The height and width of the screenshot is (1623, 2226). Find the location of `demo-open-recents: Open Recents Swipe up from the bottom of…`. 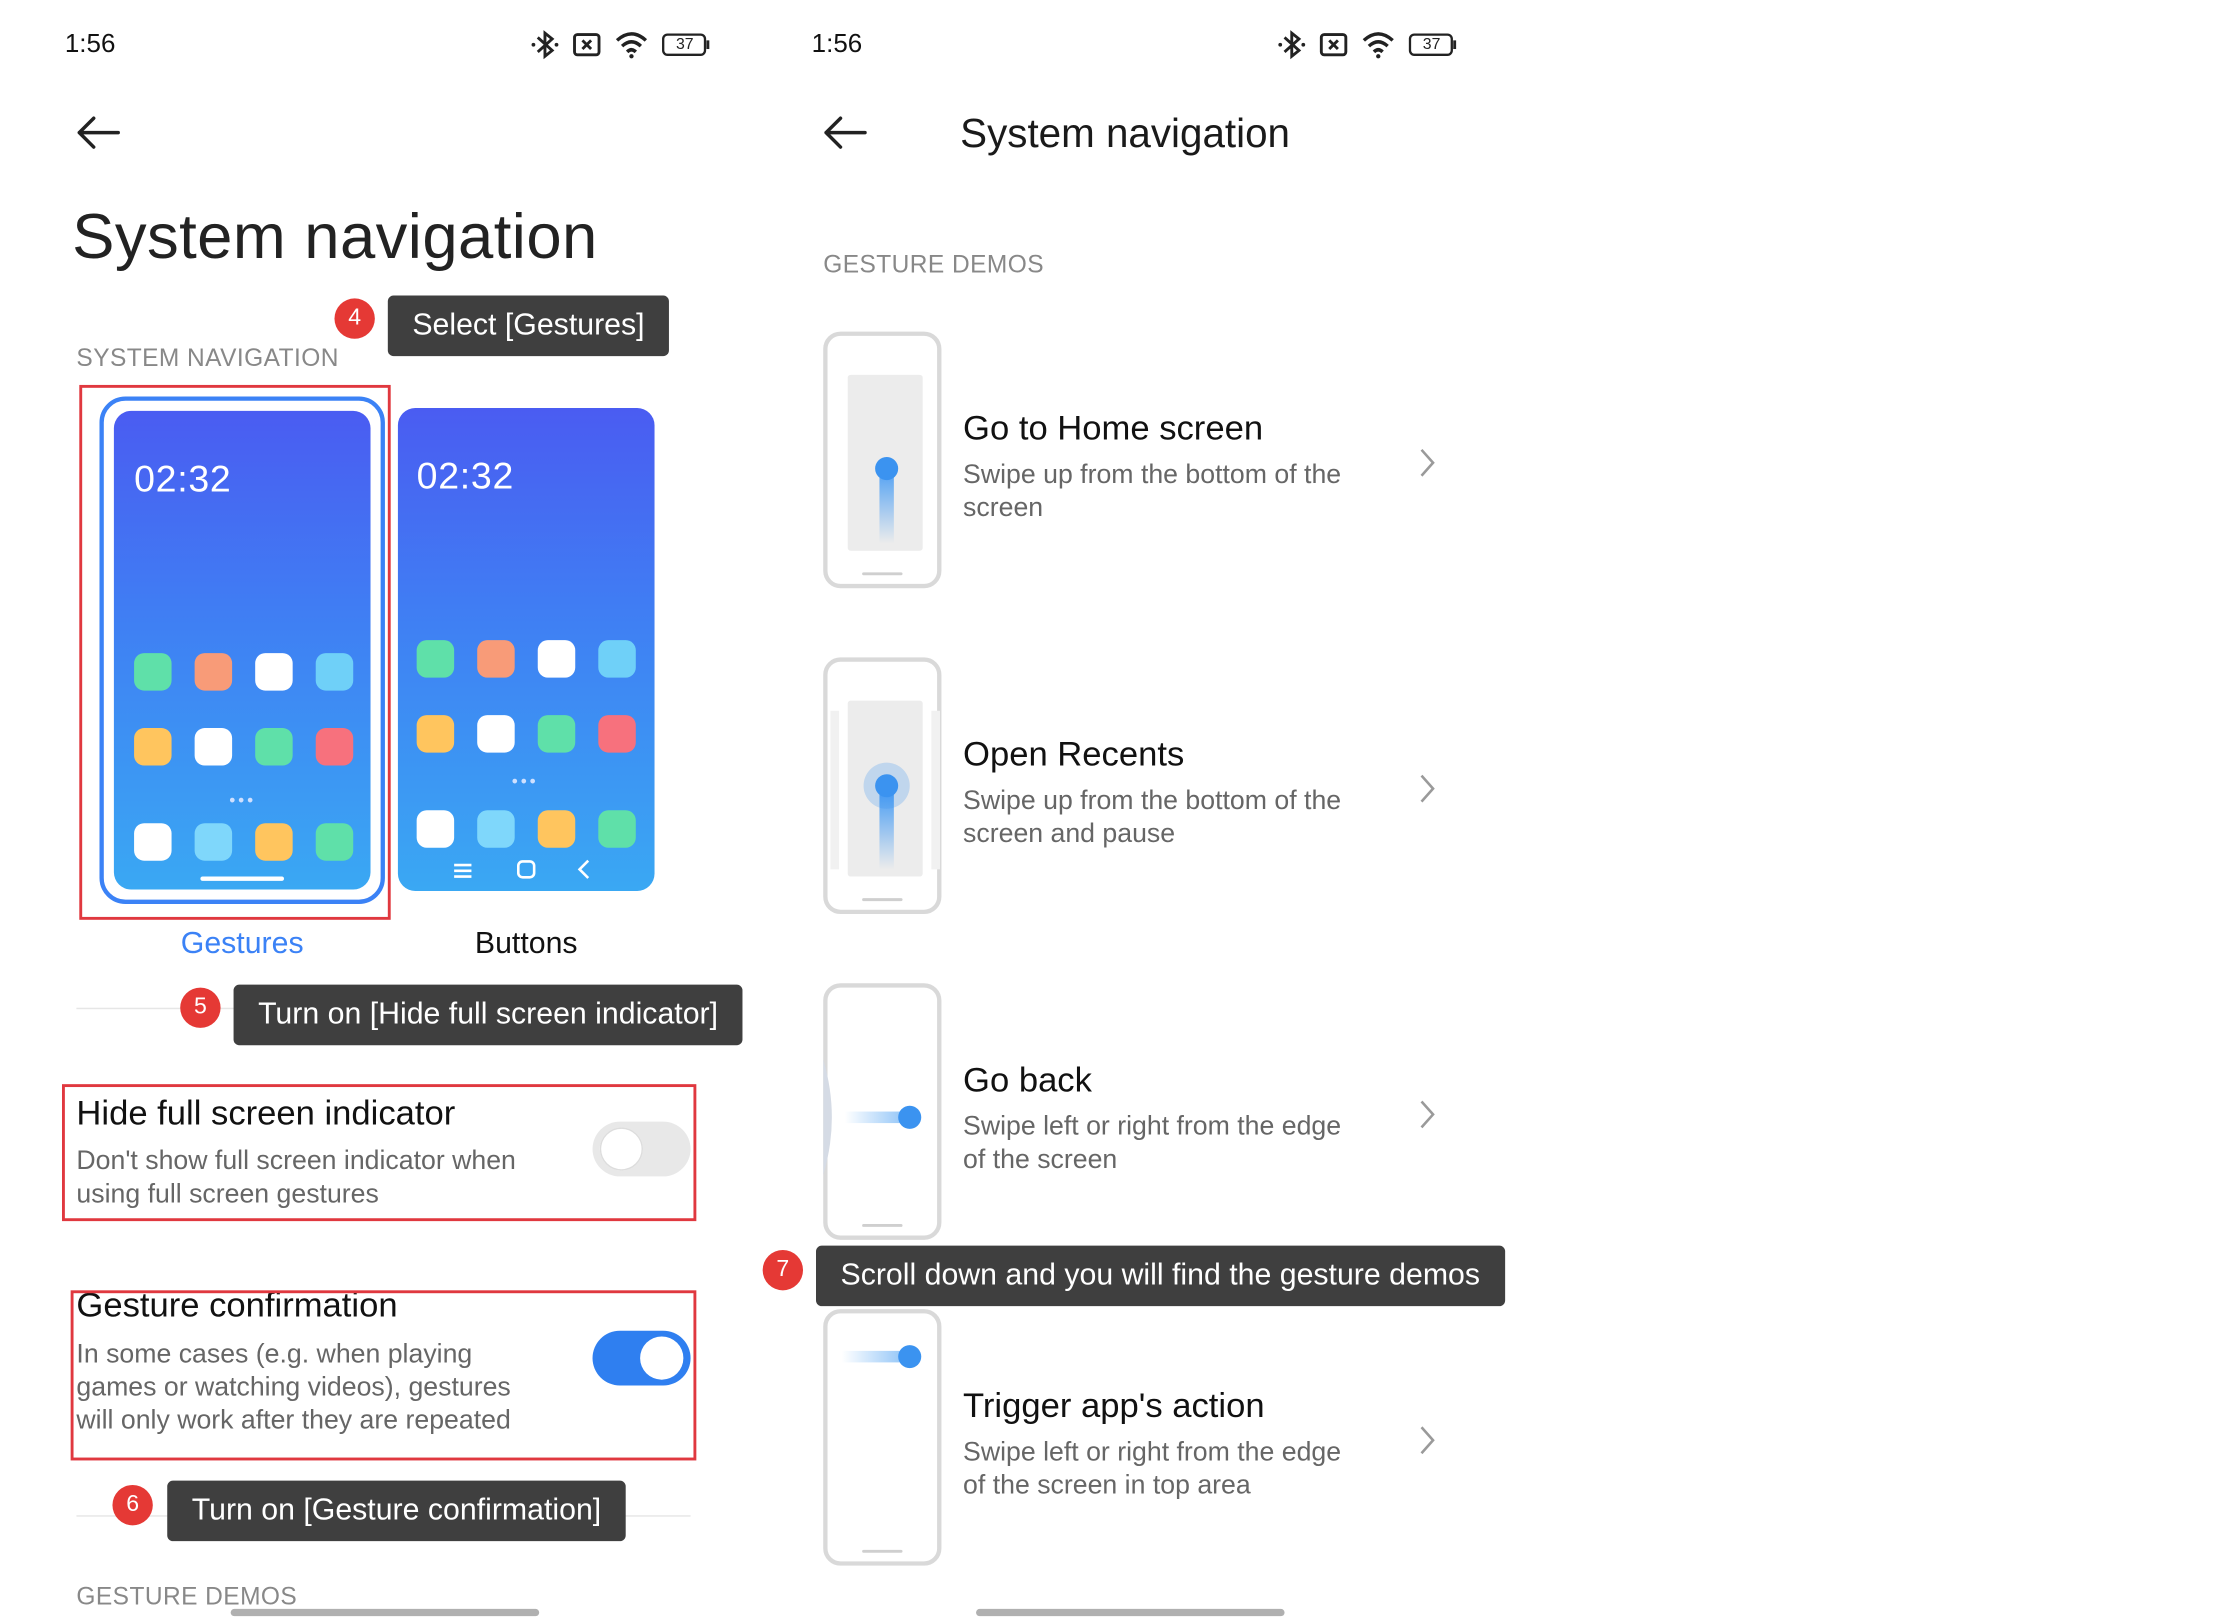

demo-open-recents: Open Recents Swipe up from the bottom of… is located at coordinates (1140, 788).